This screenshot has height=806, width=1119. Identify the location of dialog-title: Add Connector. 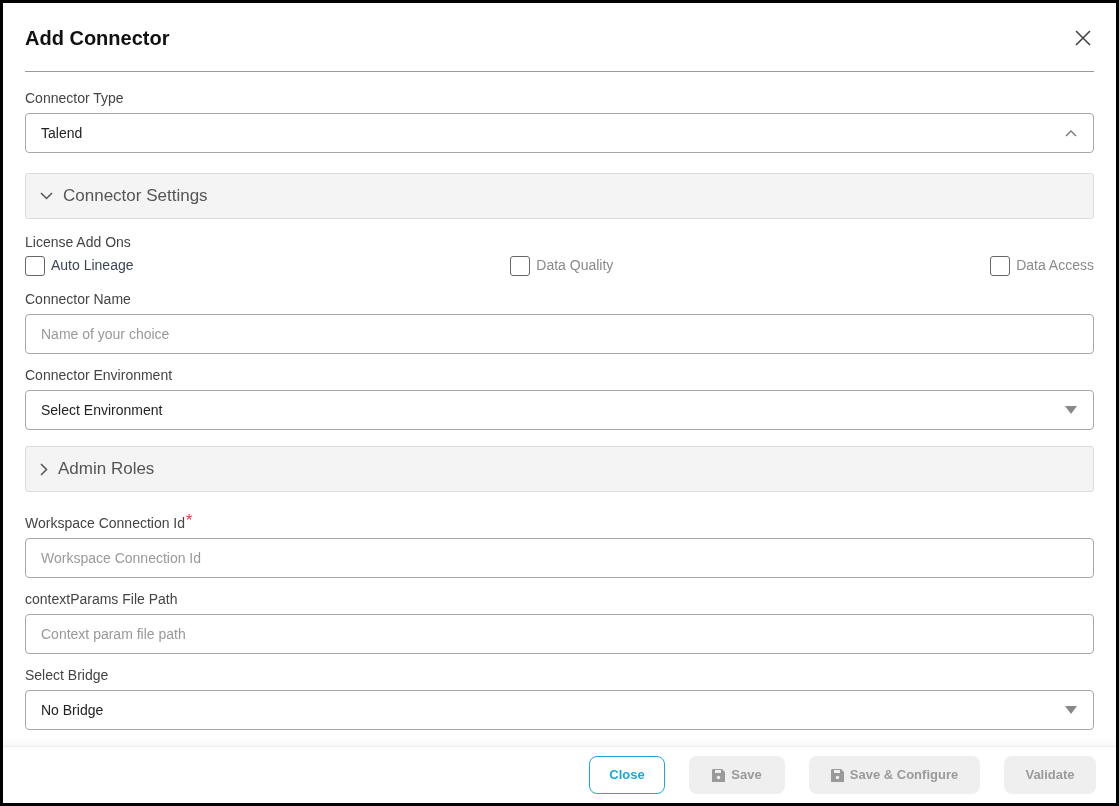
(97, 38).